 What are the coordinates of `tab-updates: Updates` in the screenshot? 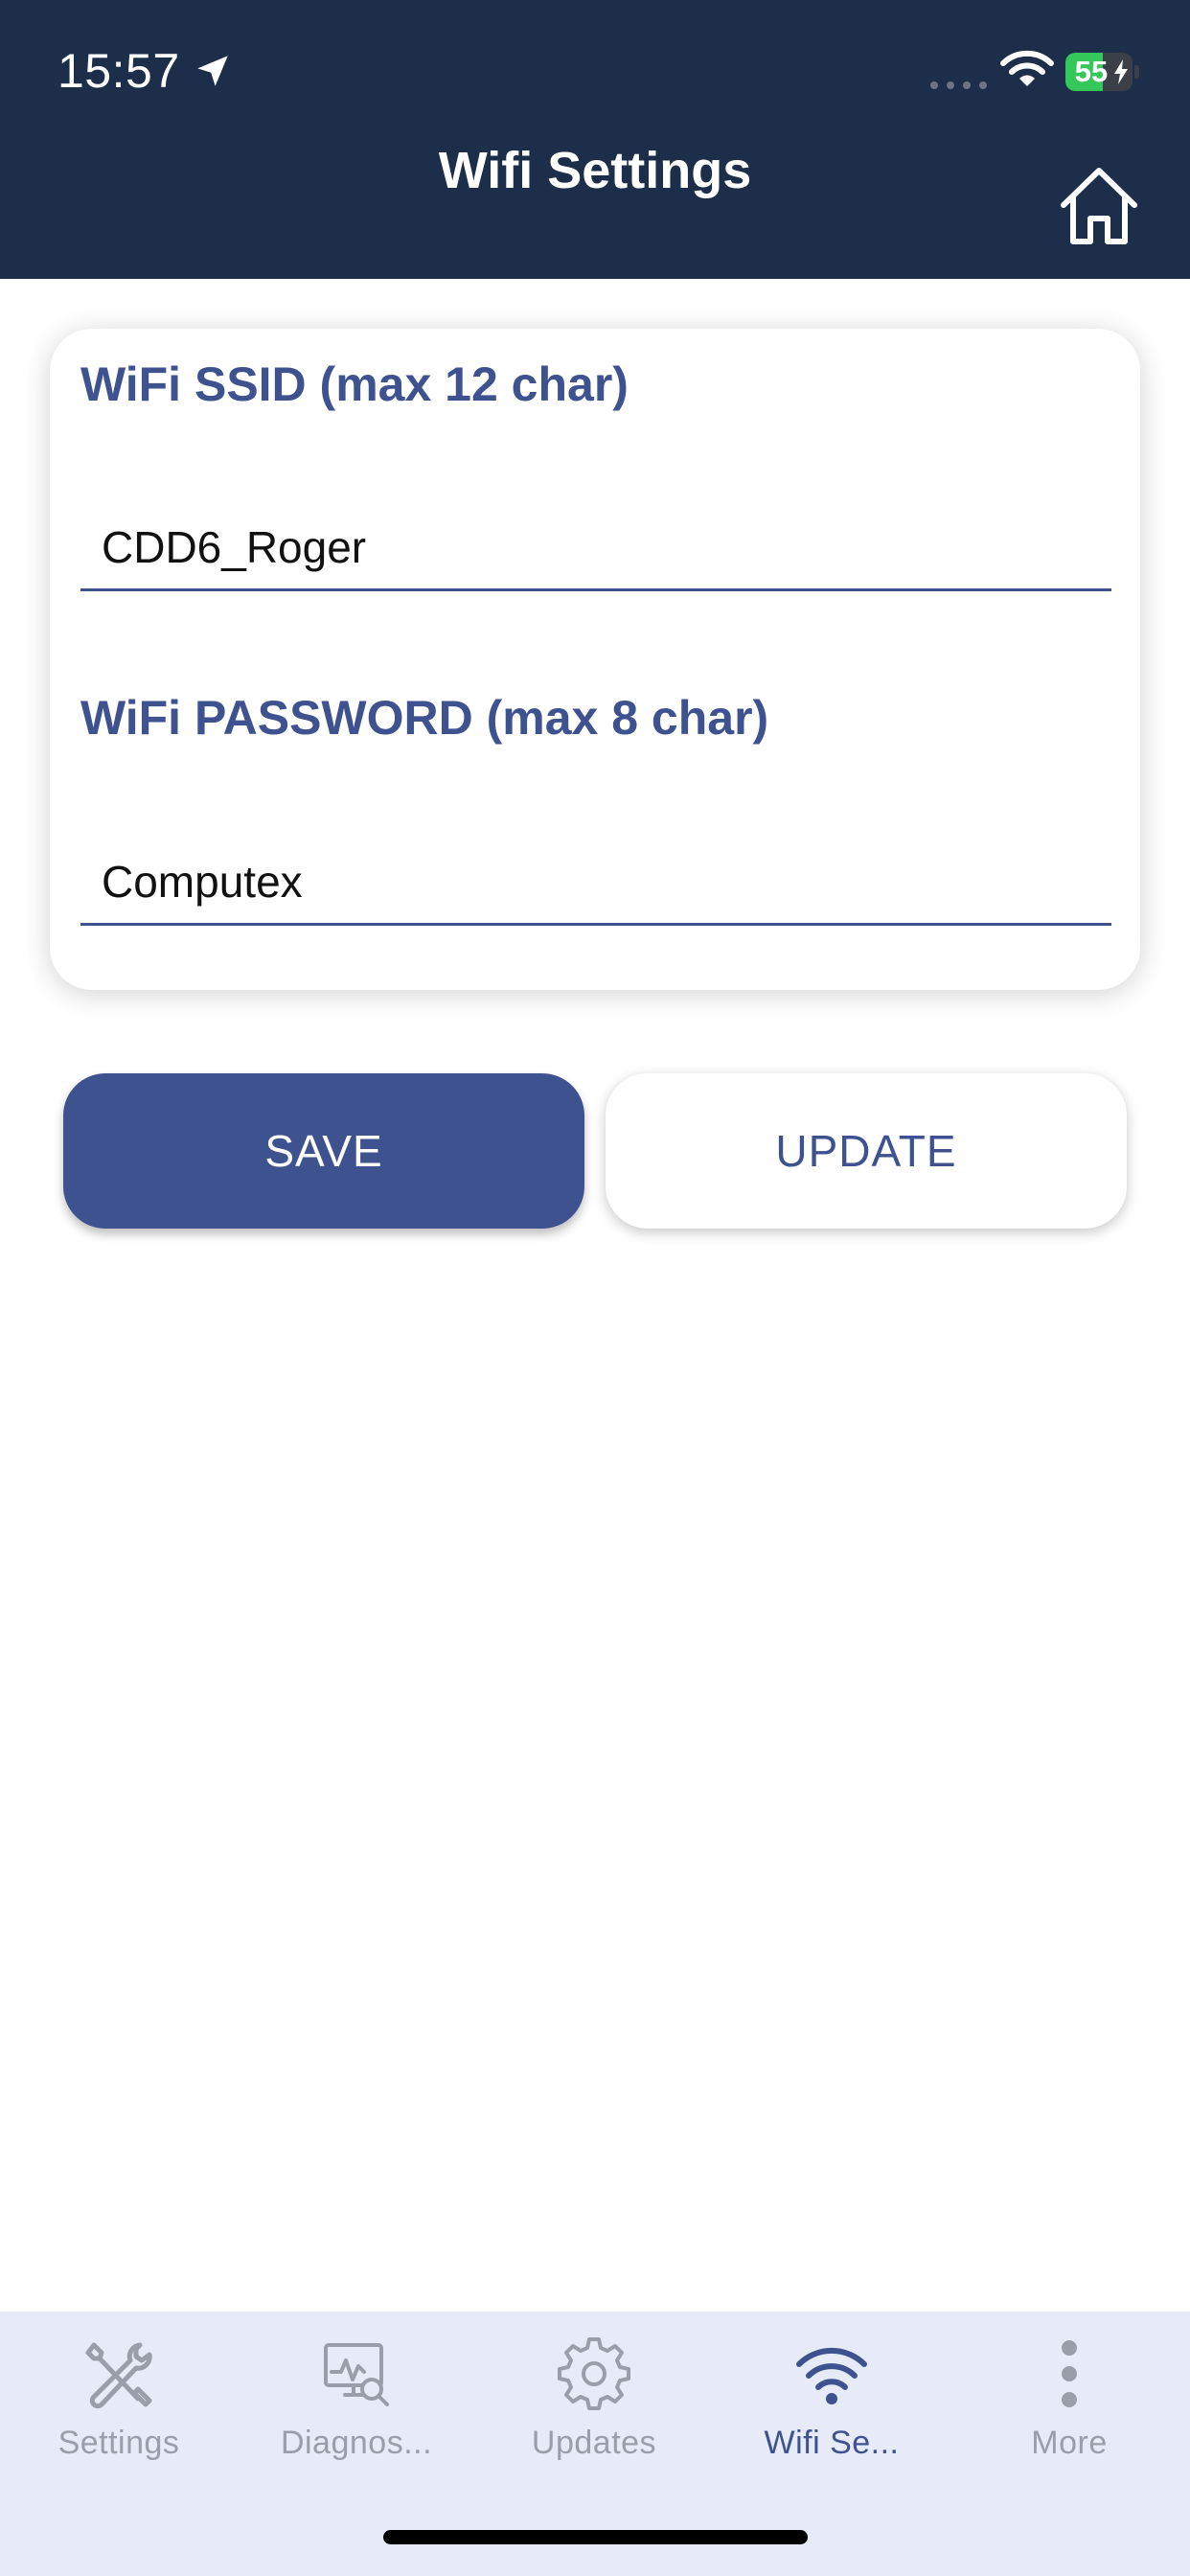 It's located at (594, 2403).